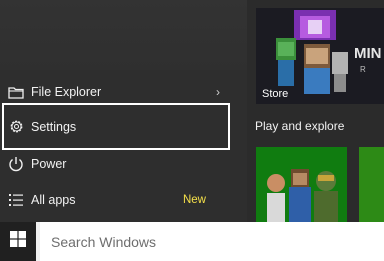 The image size is (384, 261). I want to click on svg-text: MIN, so click(368, 53).